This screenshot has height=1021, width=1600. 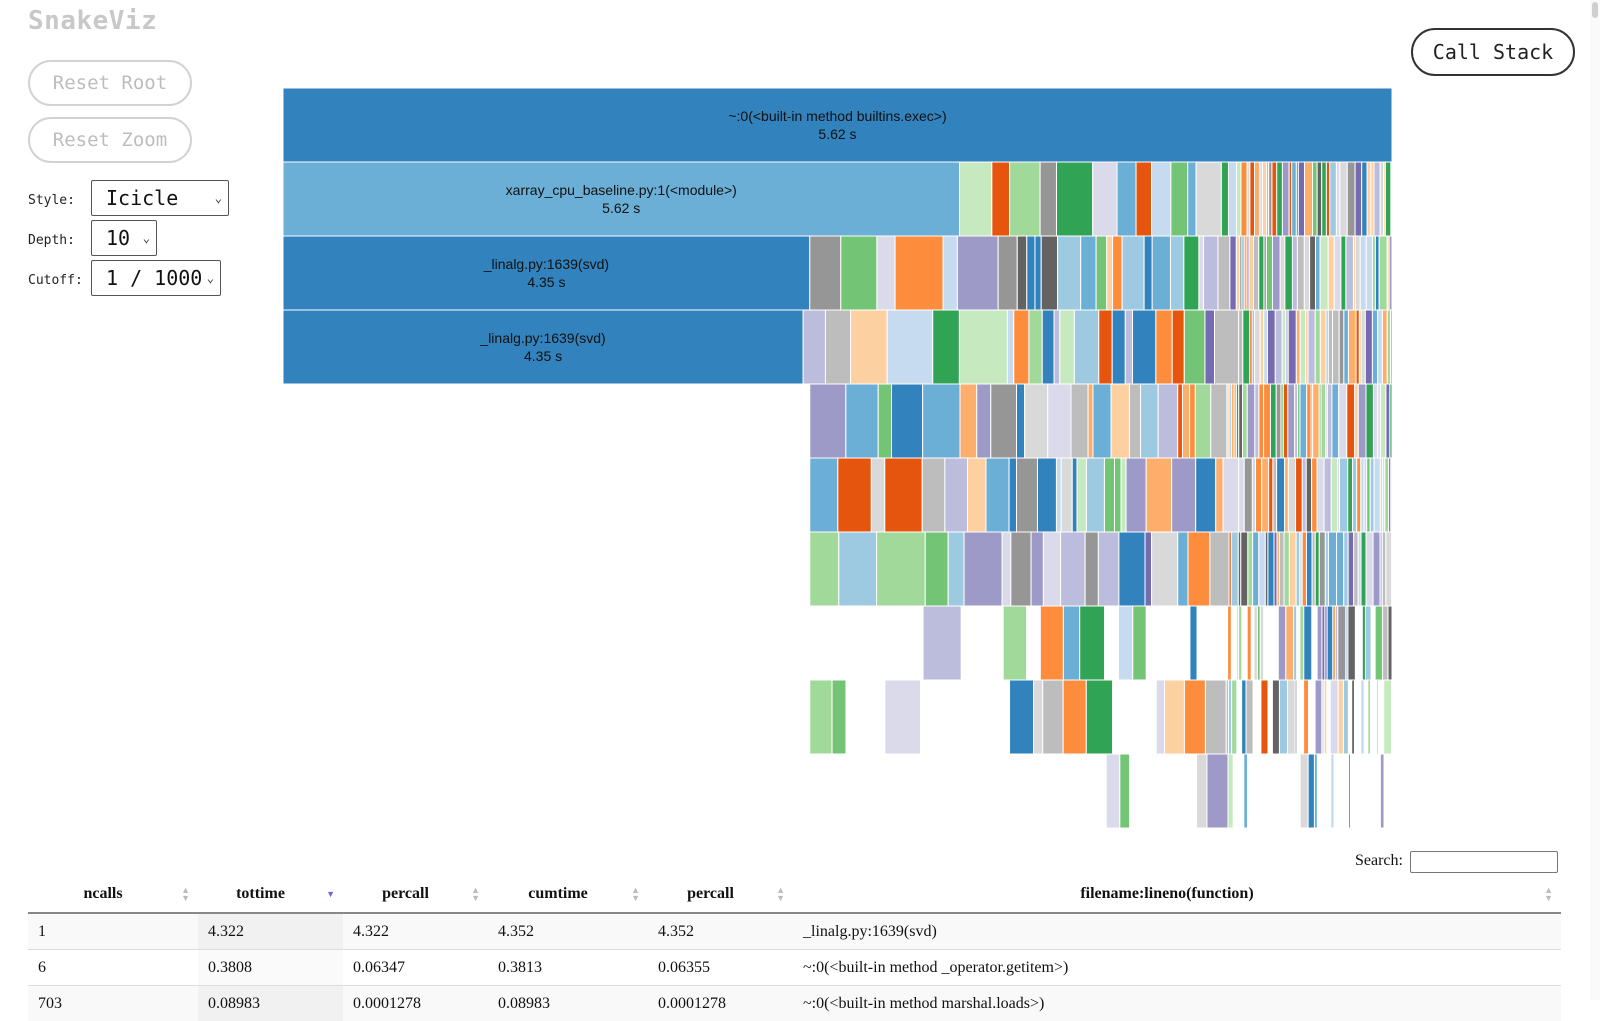 What do you see at coordinates (720, 894) in the screenshot?
I see `column-header-percall-2: percall▲▼` at bounding box center [720, 894].